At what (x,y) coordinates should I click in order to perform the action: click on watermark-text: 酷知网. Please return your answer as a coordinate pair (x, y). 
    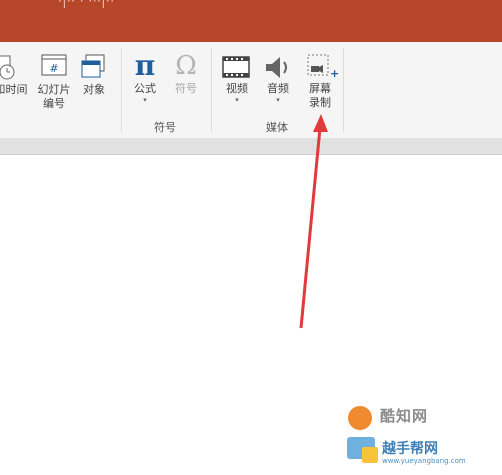
    Looking at the image, I should click on (404, 416).